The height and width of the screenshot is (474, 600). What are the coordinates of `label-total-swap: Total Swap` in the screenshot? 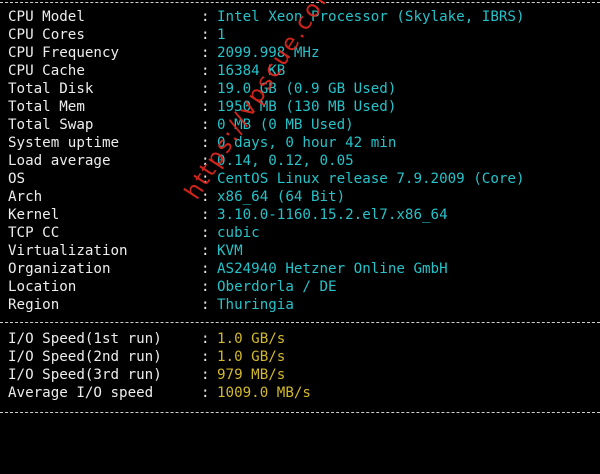 It's located at (51, 125).